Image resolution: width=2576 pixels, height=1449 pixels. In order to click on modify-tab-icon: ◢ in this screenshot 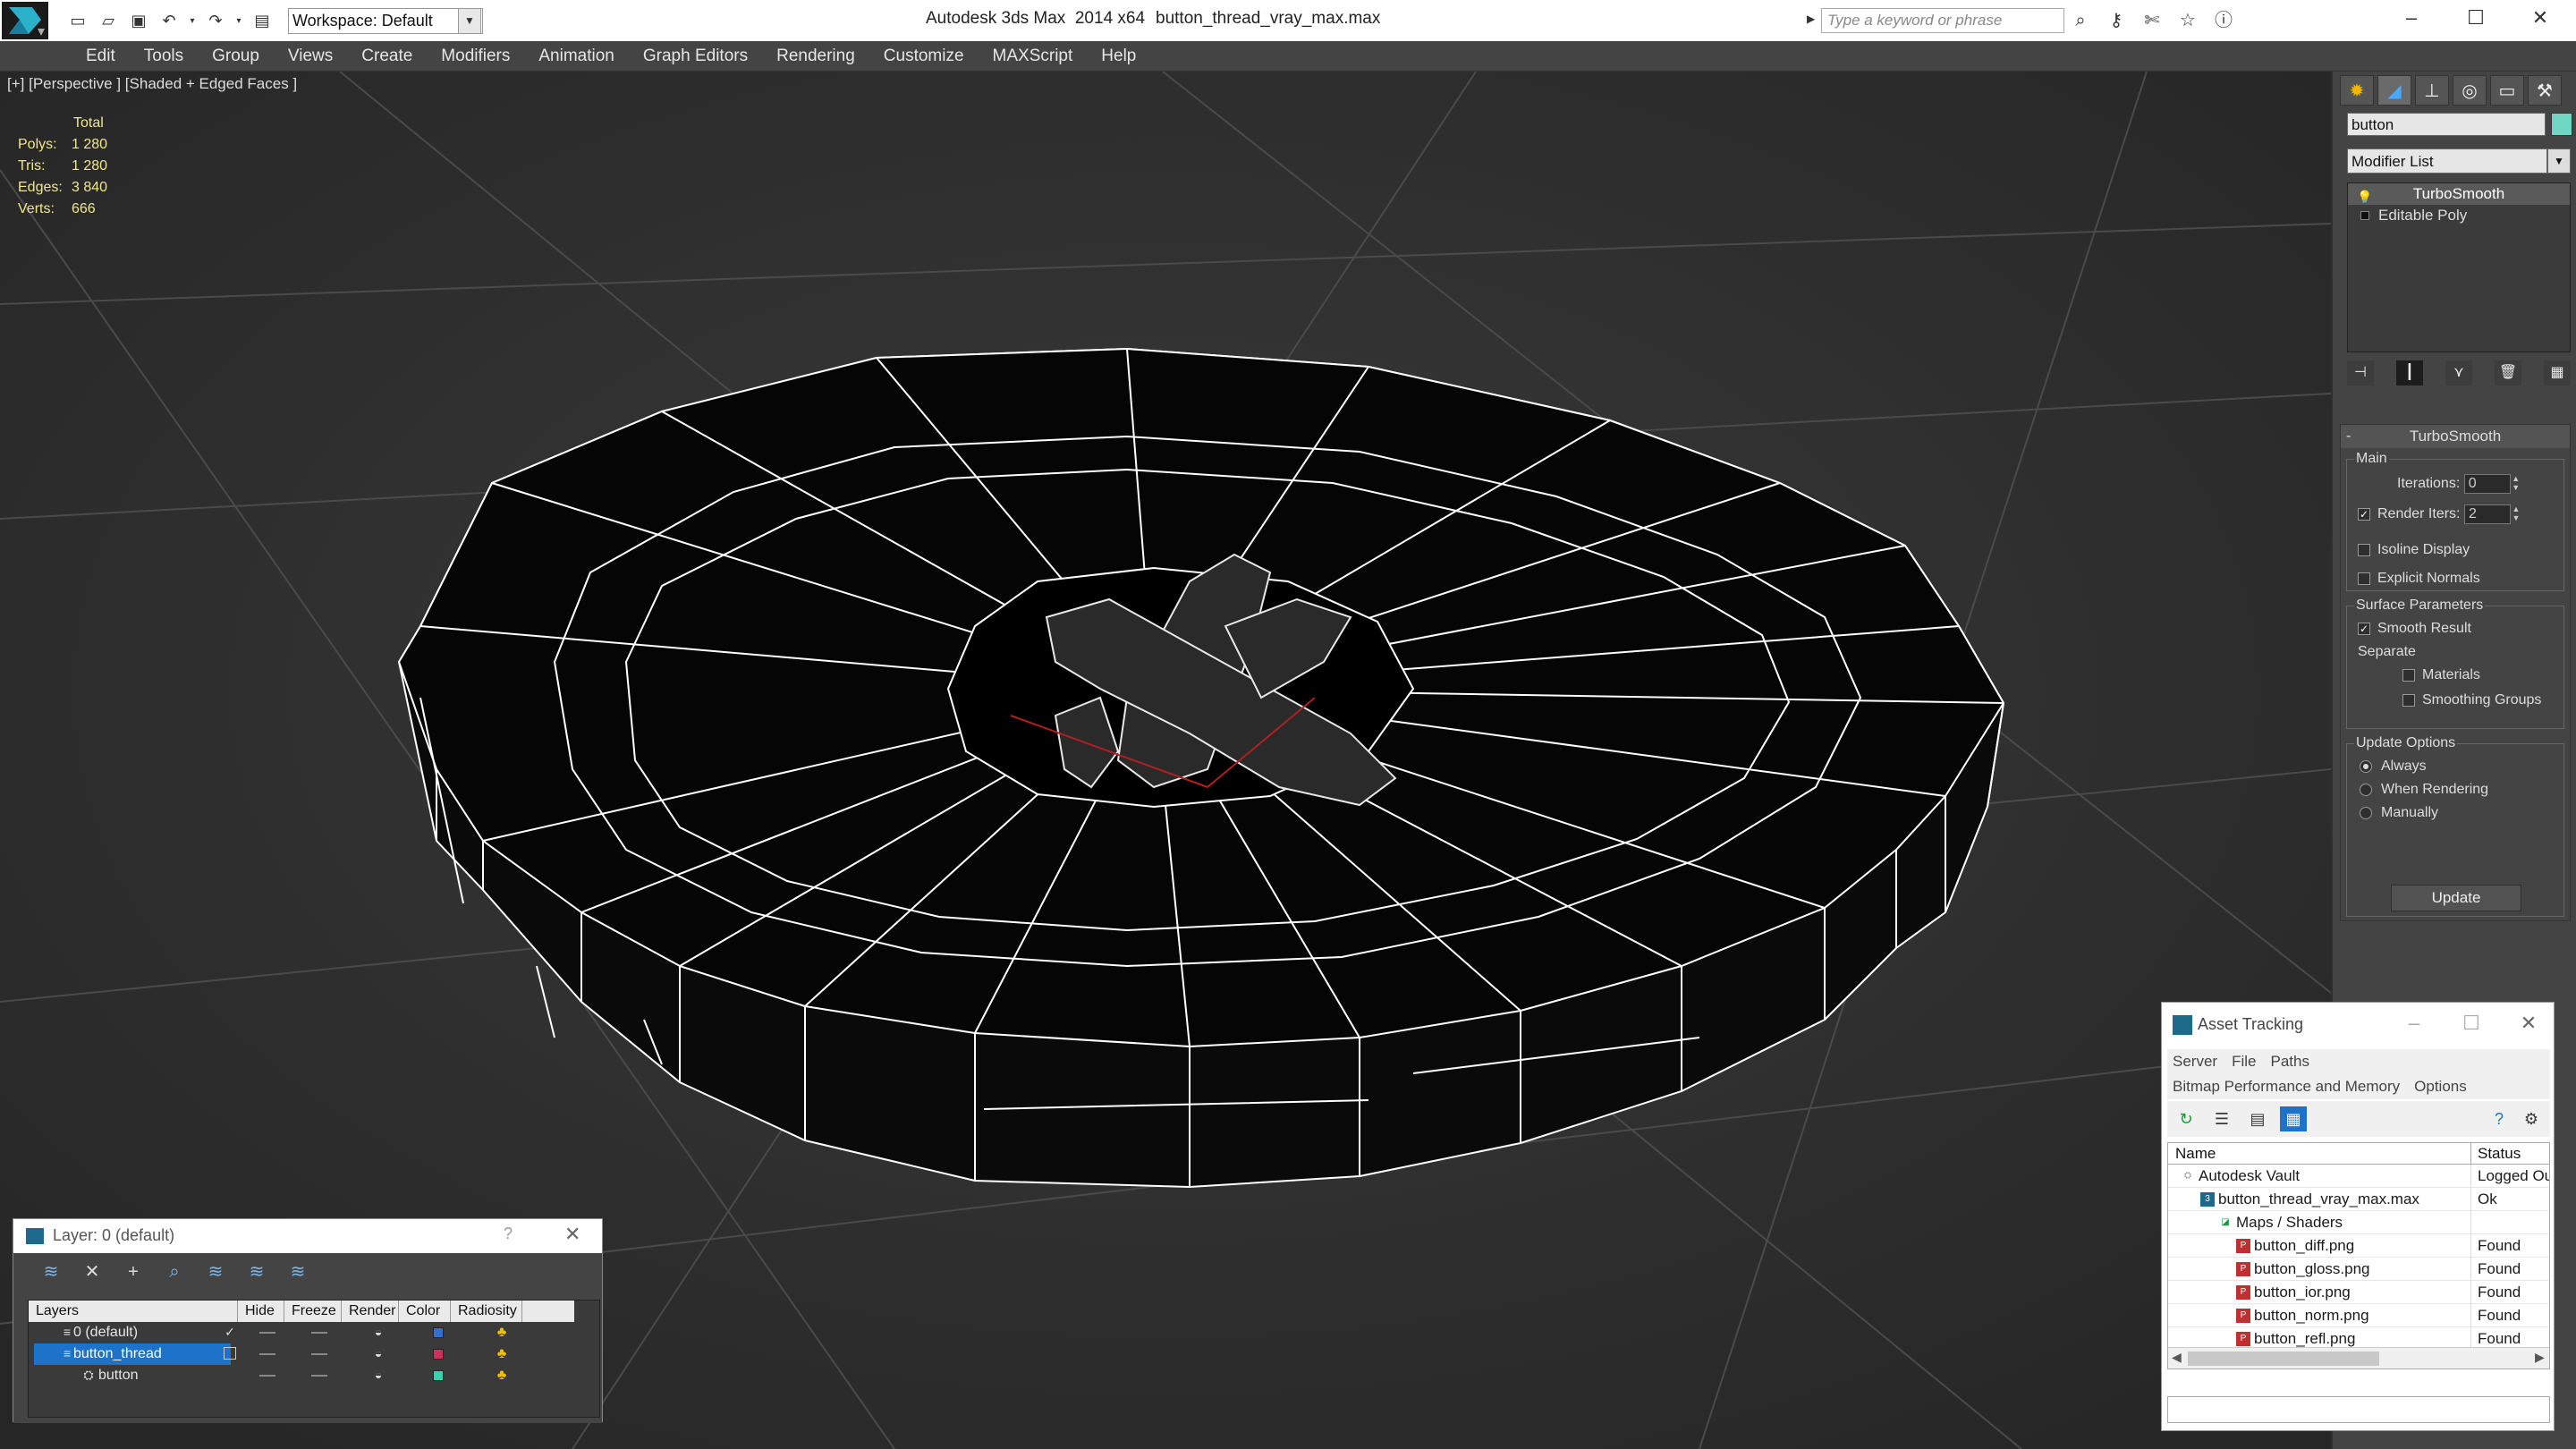, I will do `click(2394, 90)`.